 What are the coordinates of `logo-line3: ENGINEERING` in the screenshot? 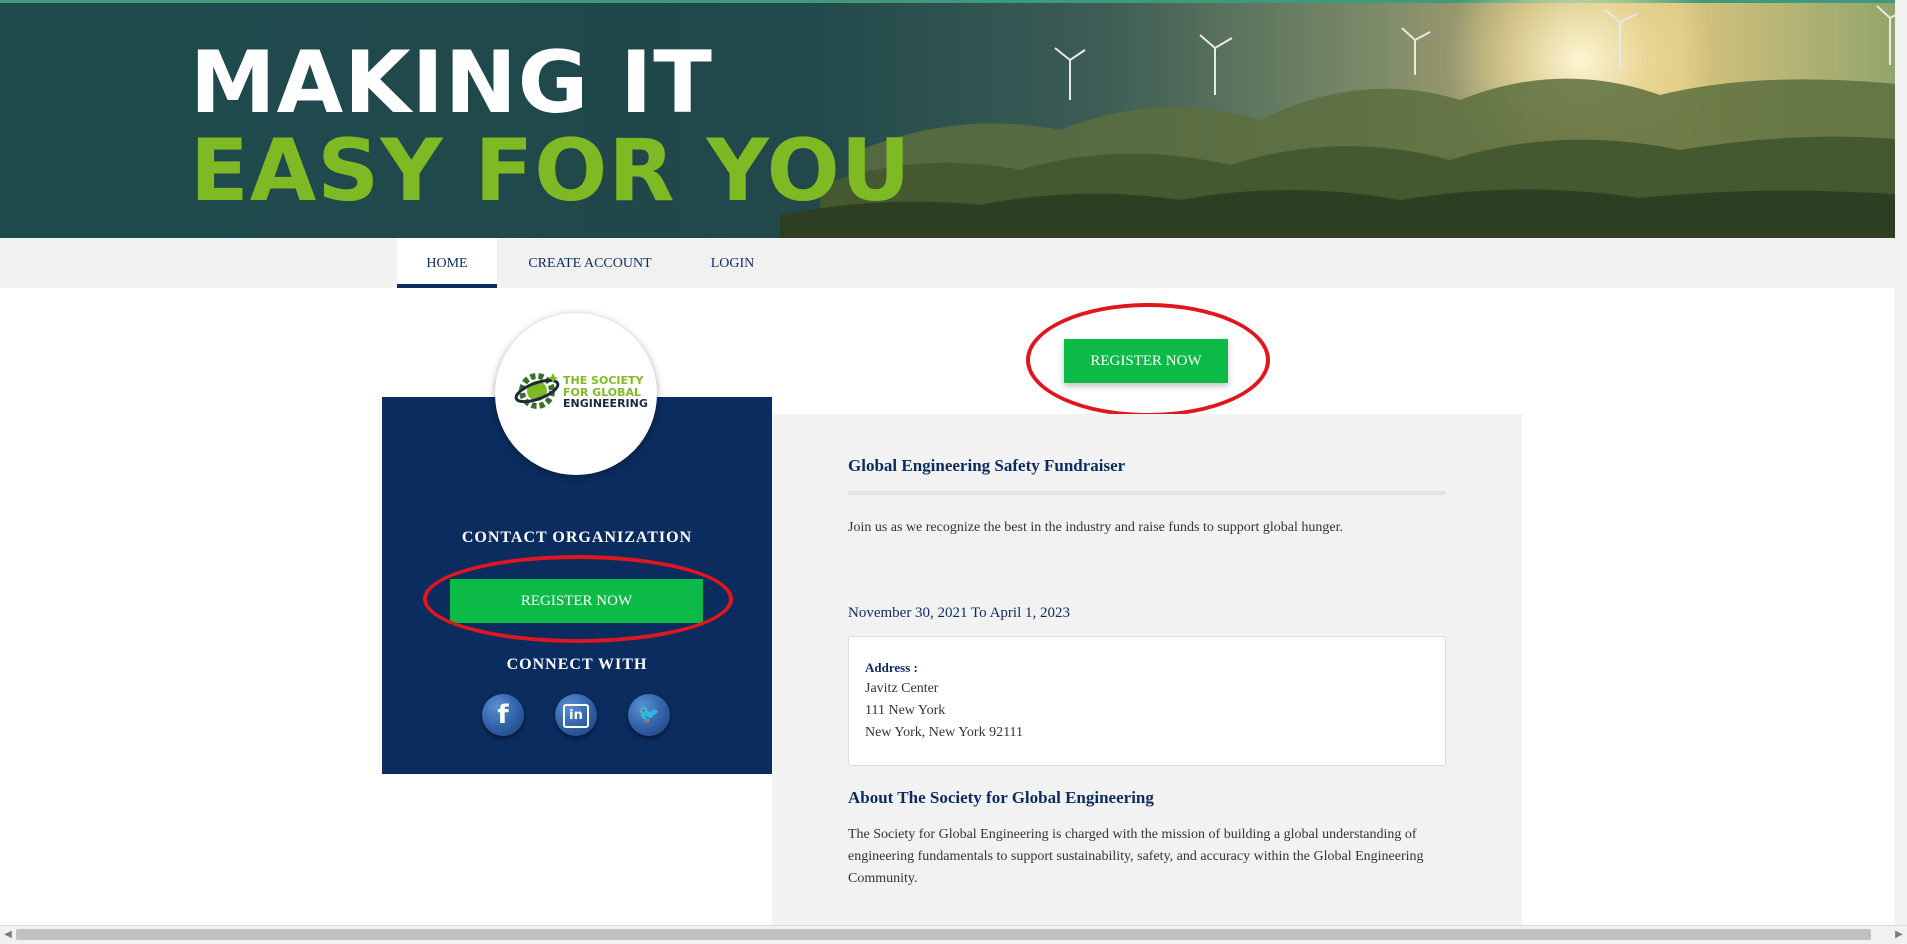 It's located at (605, 403).